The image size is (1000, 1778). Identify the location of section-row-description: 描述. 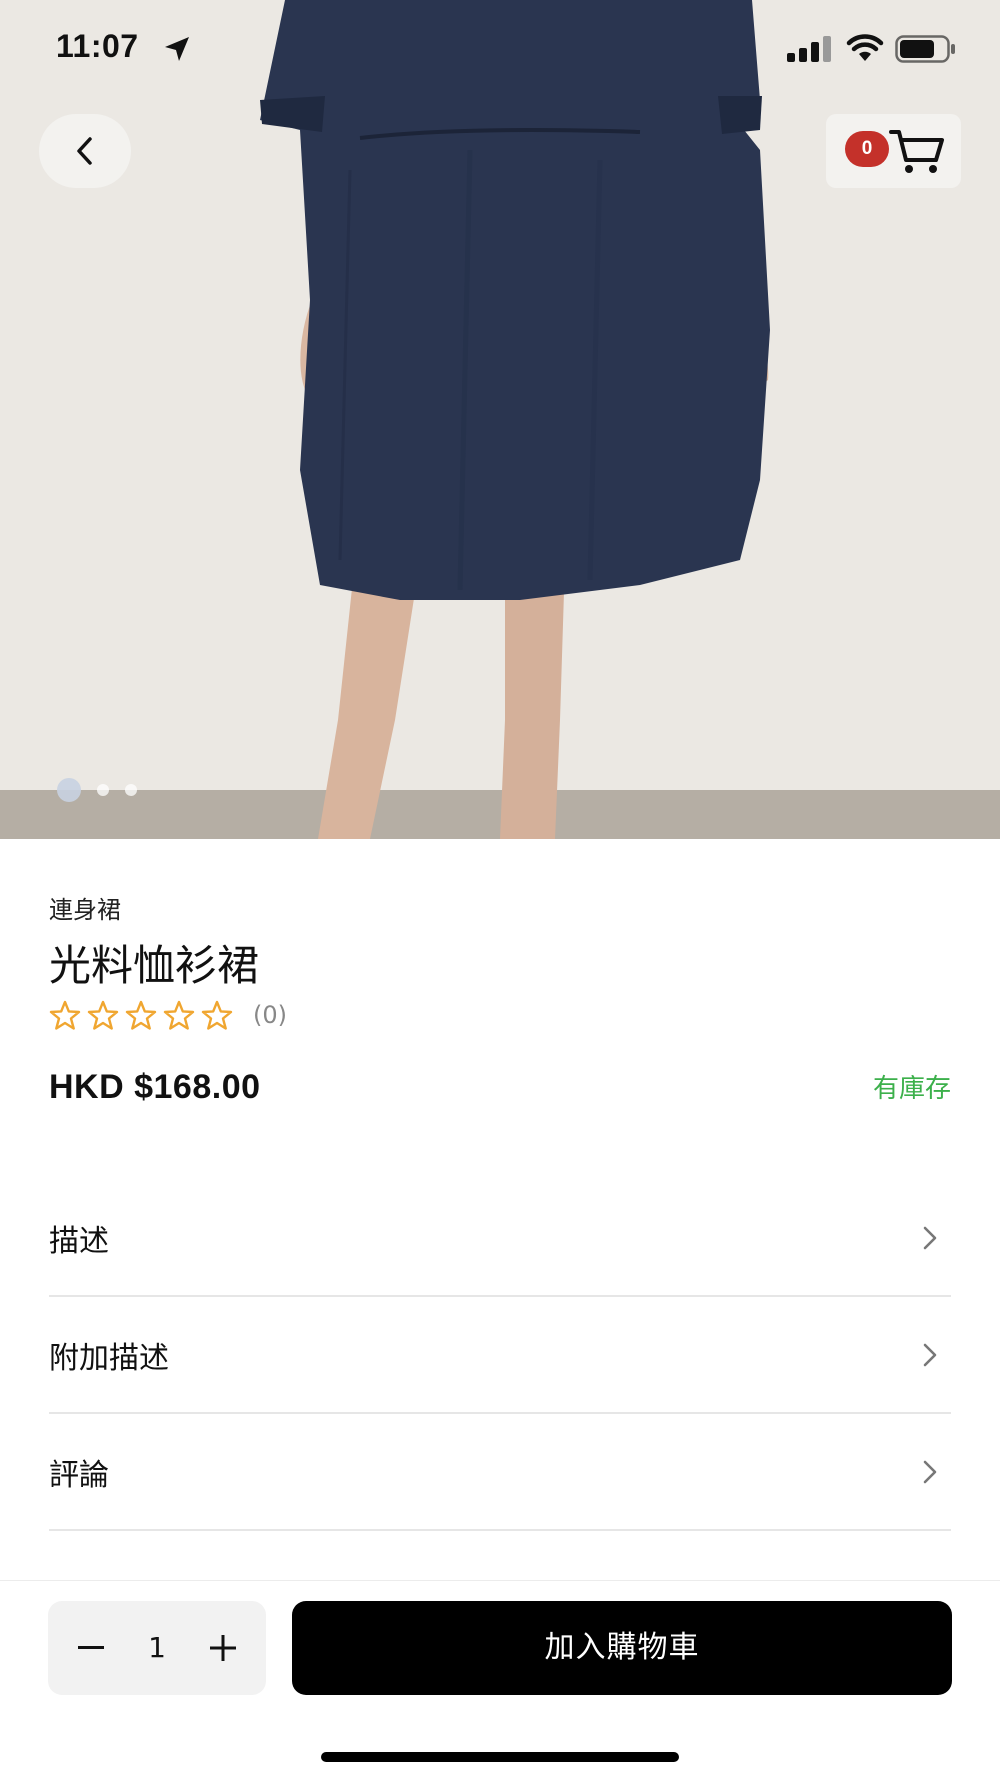
(500, 1238).